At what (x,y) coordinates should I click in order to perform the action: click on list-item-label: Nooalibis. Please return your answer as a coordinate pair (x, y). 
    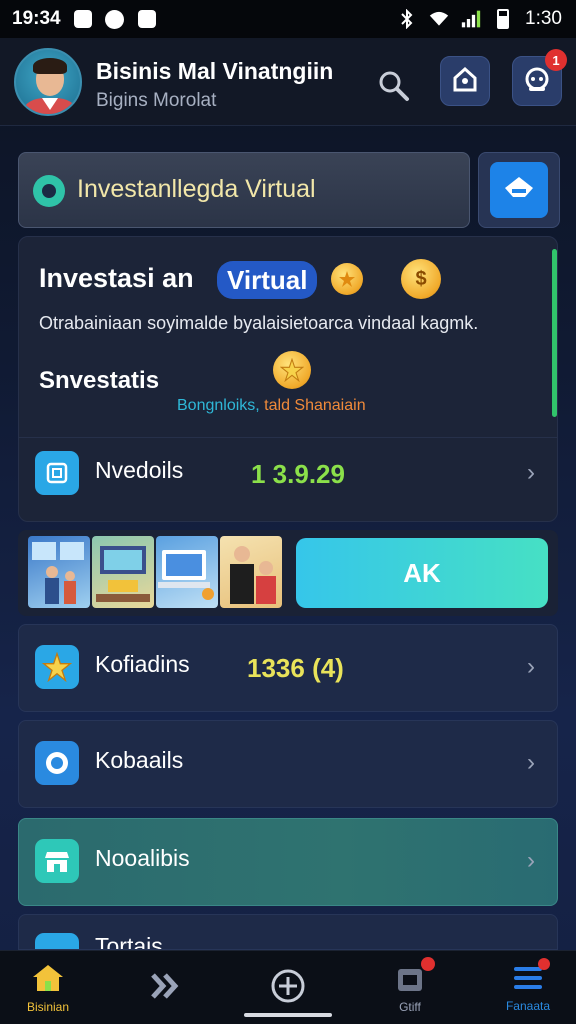
    Looking at the image, I should click on (142, 858).